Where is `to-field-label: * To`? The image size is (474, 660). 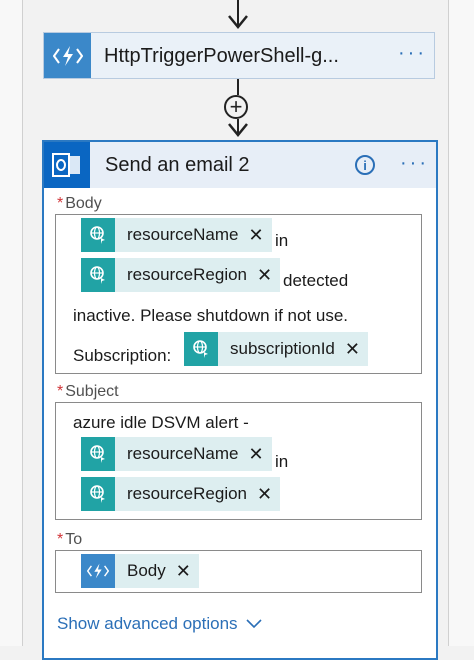
to-field-label: * To is located at coordinates (70, 539).